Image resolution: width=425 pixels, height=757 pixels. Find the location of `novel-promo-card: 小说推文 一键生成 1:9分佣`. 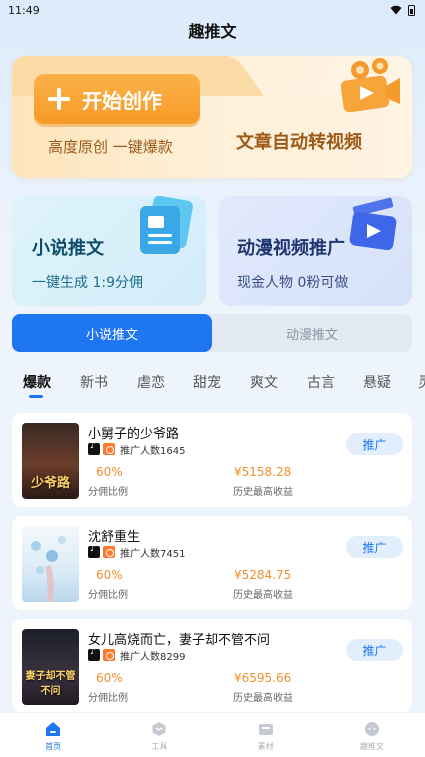

novel-promo-card: 小说推文 一键生成 1:9分佣 is located at coordinates (109, 251).